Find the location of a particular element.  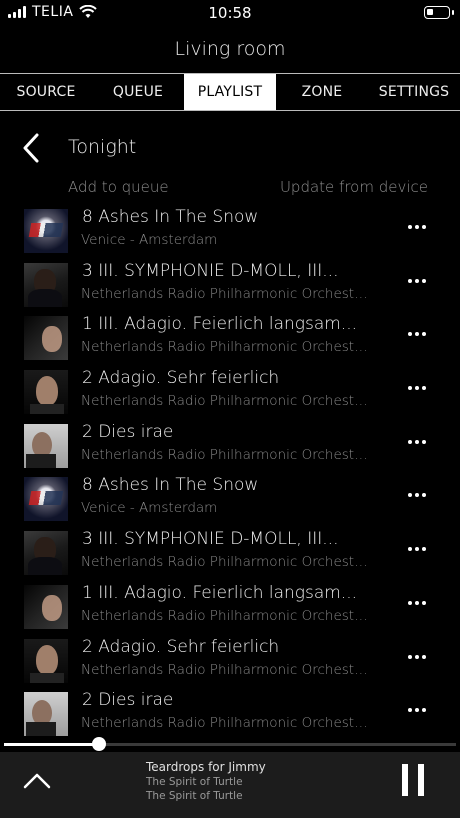

tab-queue: QUEUE is located at coordinates (138, 92).